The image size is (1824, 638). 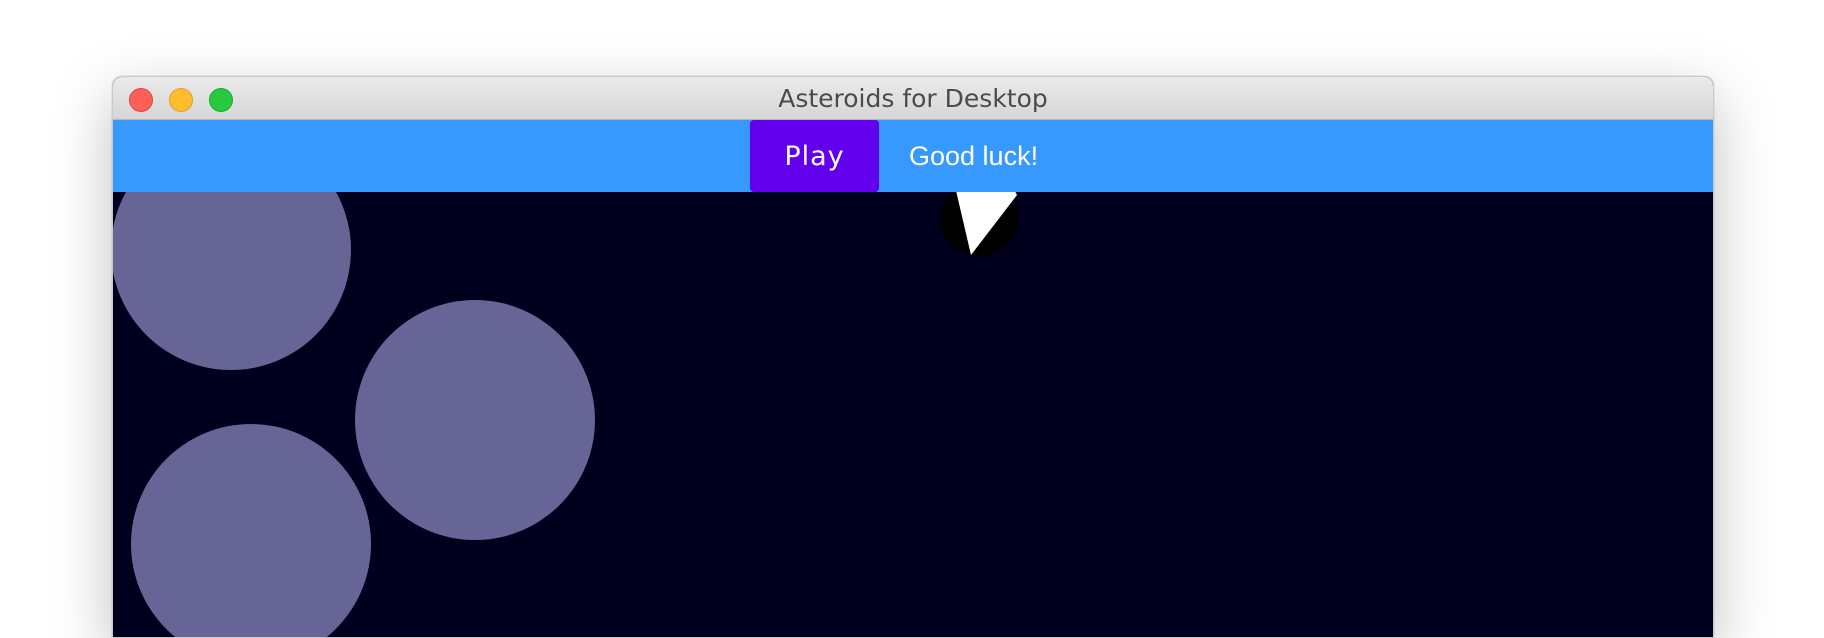 What do you see at coordinates (974, 156) in the screenshot?
I see `status-message: Good luck!` at bounding box center [974, 156].